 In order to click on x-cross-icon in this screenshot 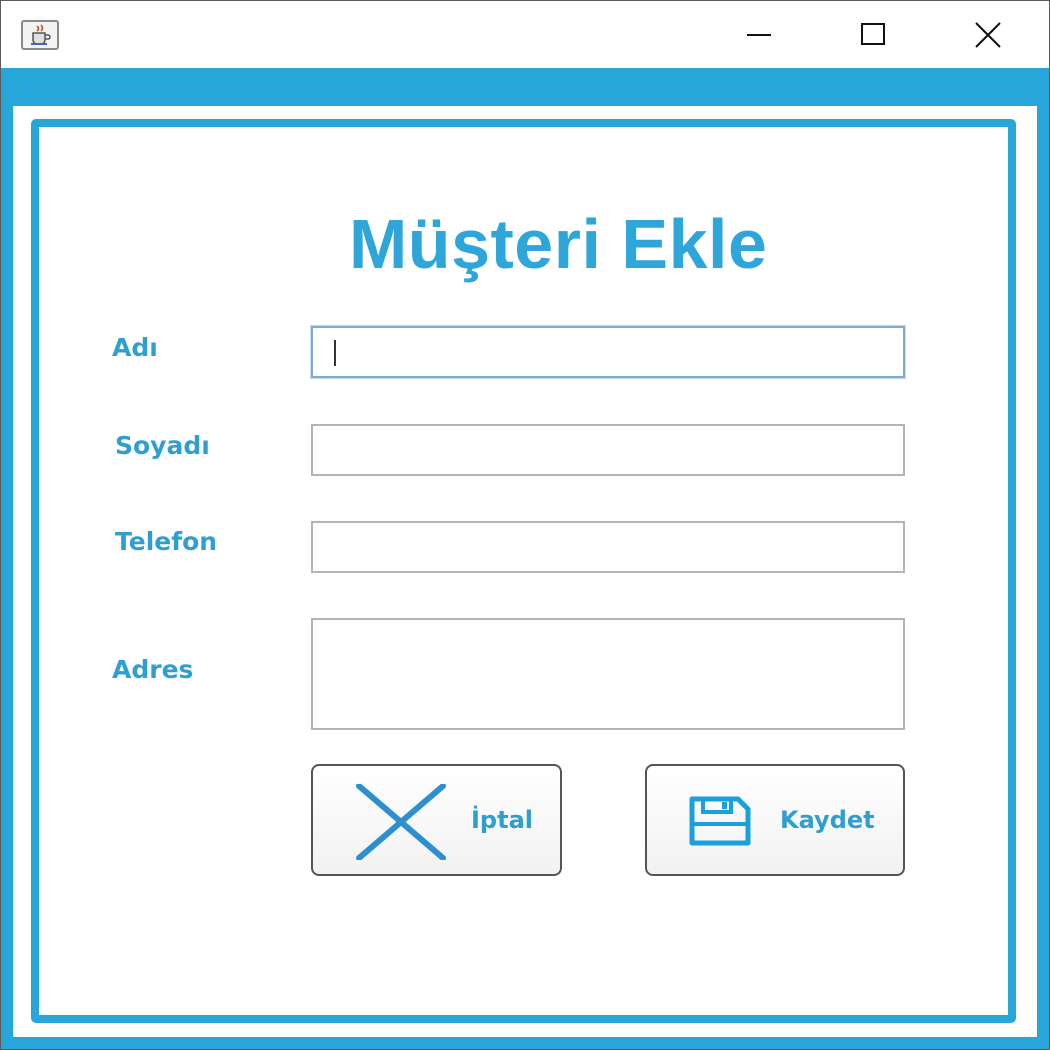, I will do `click(401, 822)`.